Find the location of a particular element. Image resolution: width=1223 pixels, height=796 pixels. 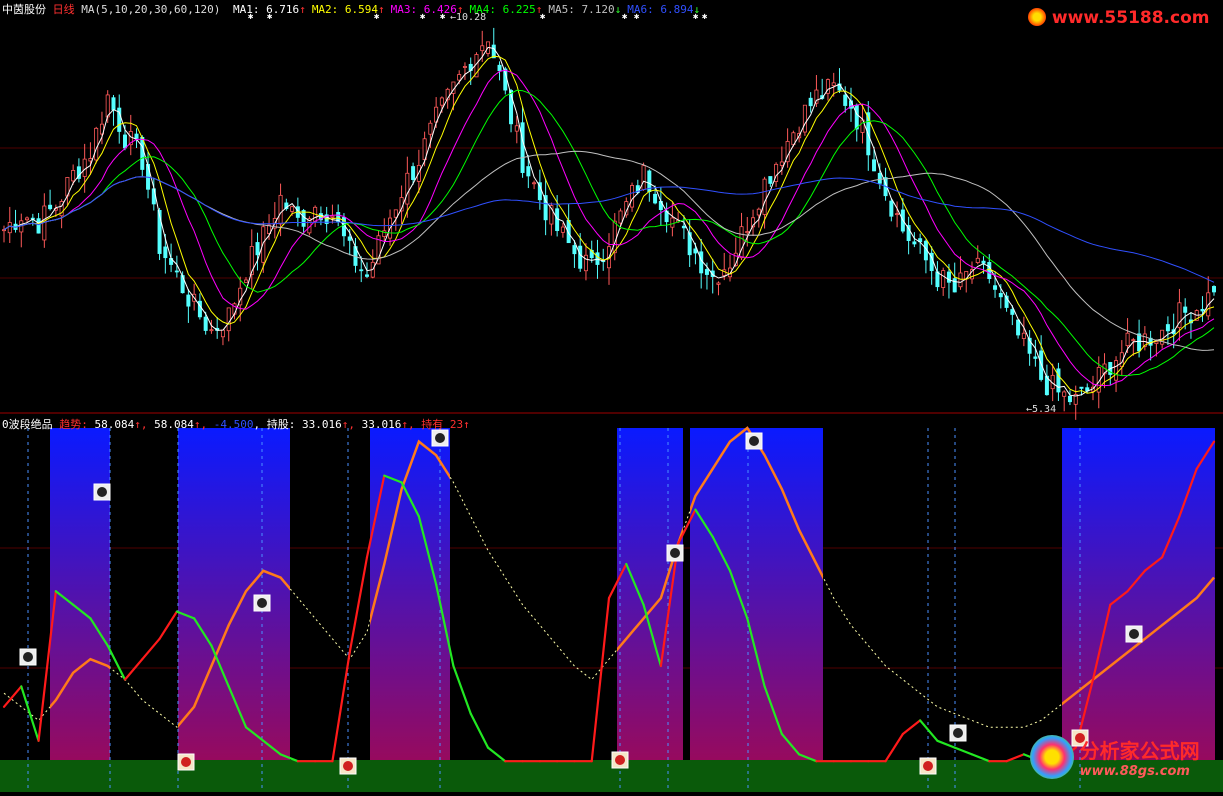

watermark-bottom-cn: 分析家公式网 is located at coordinates (1139, 751).